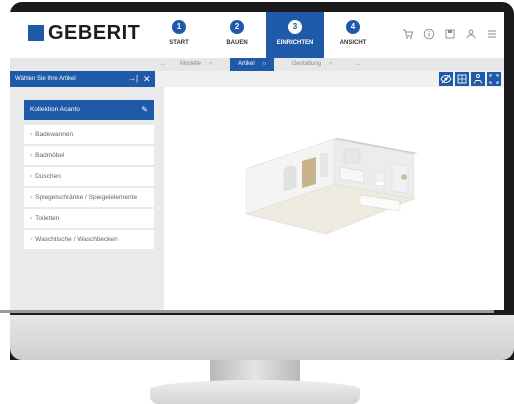  What do you see at coordinates (237, 27) in the screenshot?
I see `step-number: 2` at bounding box center [237, 27].